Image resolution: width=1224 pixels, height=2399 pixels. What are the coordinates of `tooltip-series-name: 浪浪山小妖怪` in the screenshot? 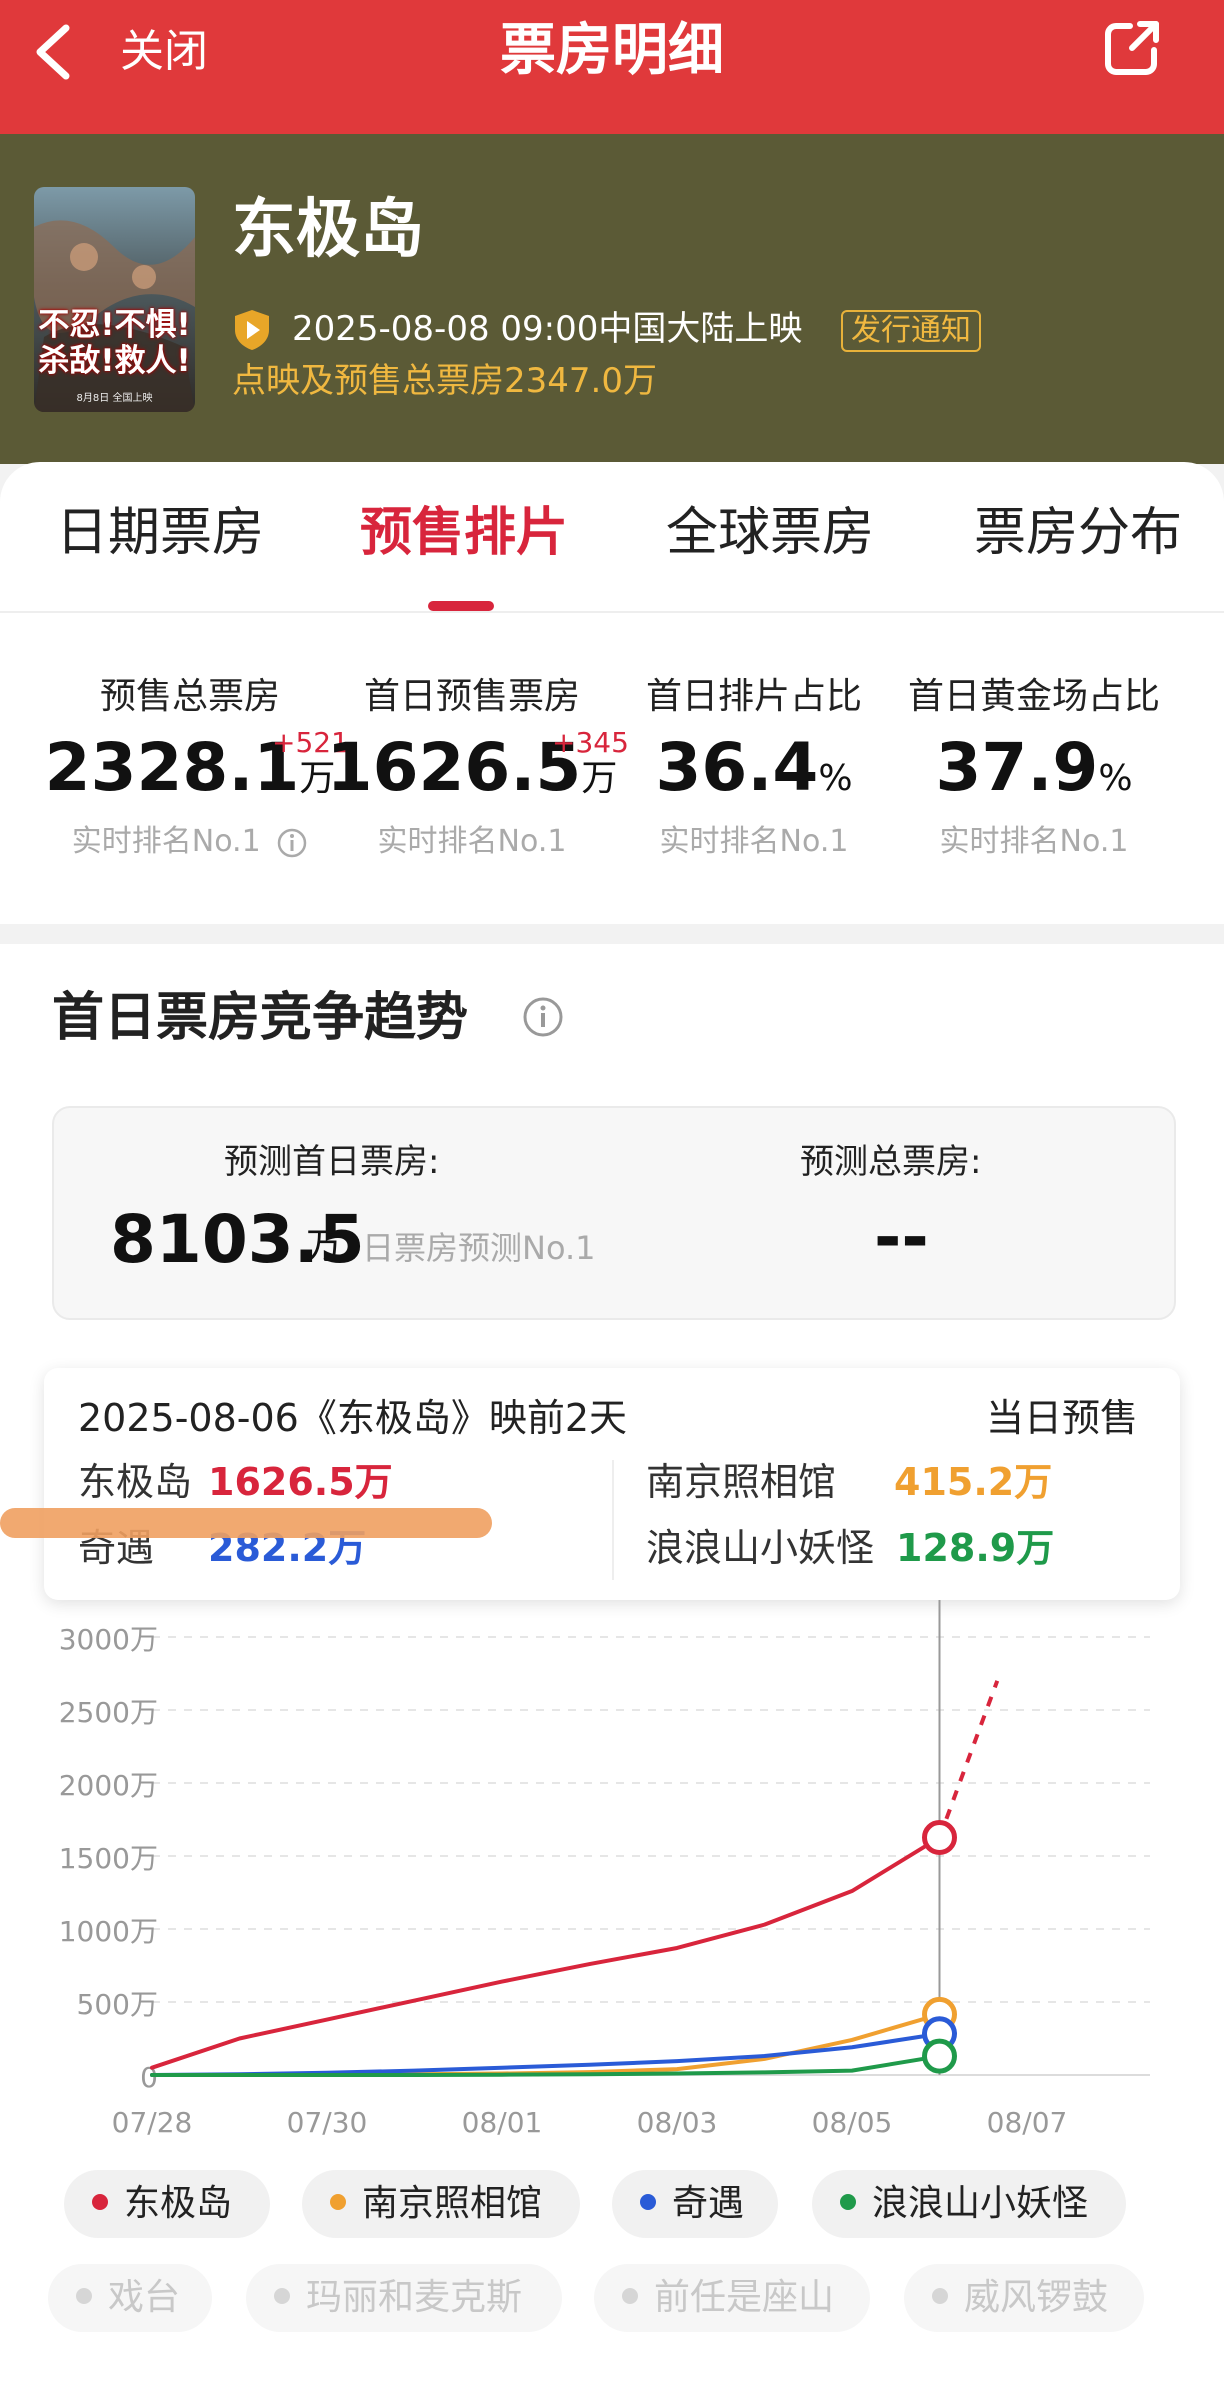 It's located at (760, 1548).